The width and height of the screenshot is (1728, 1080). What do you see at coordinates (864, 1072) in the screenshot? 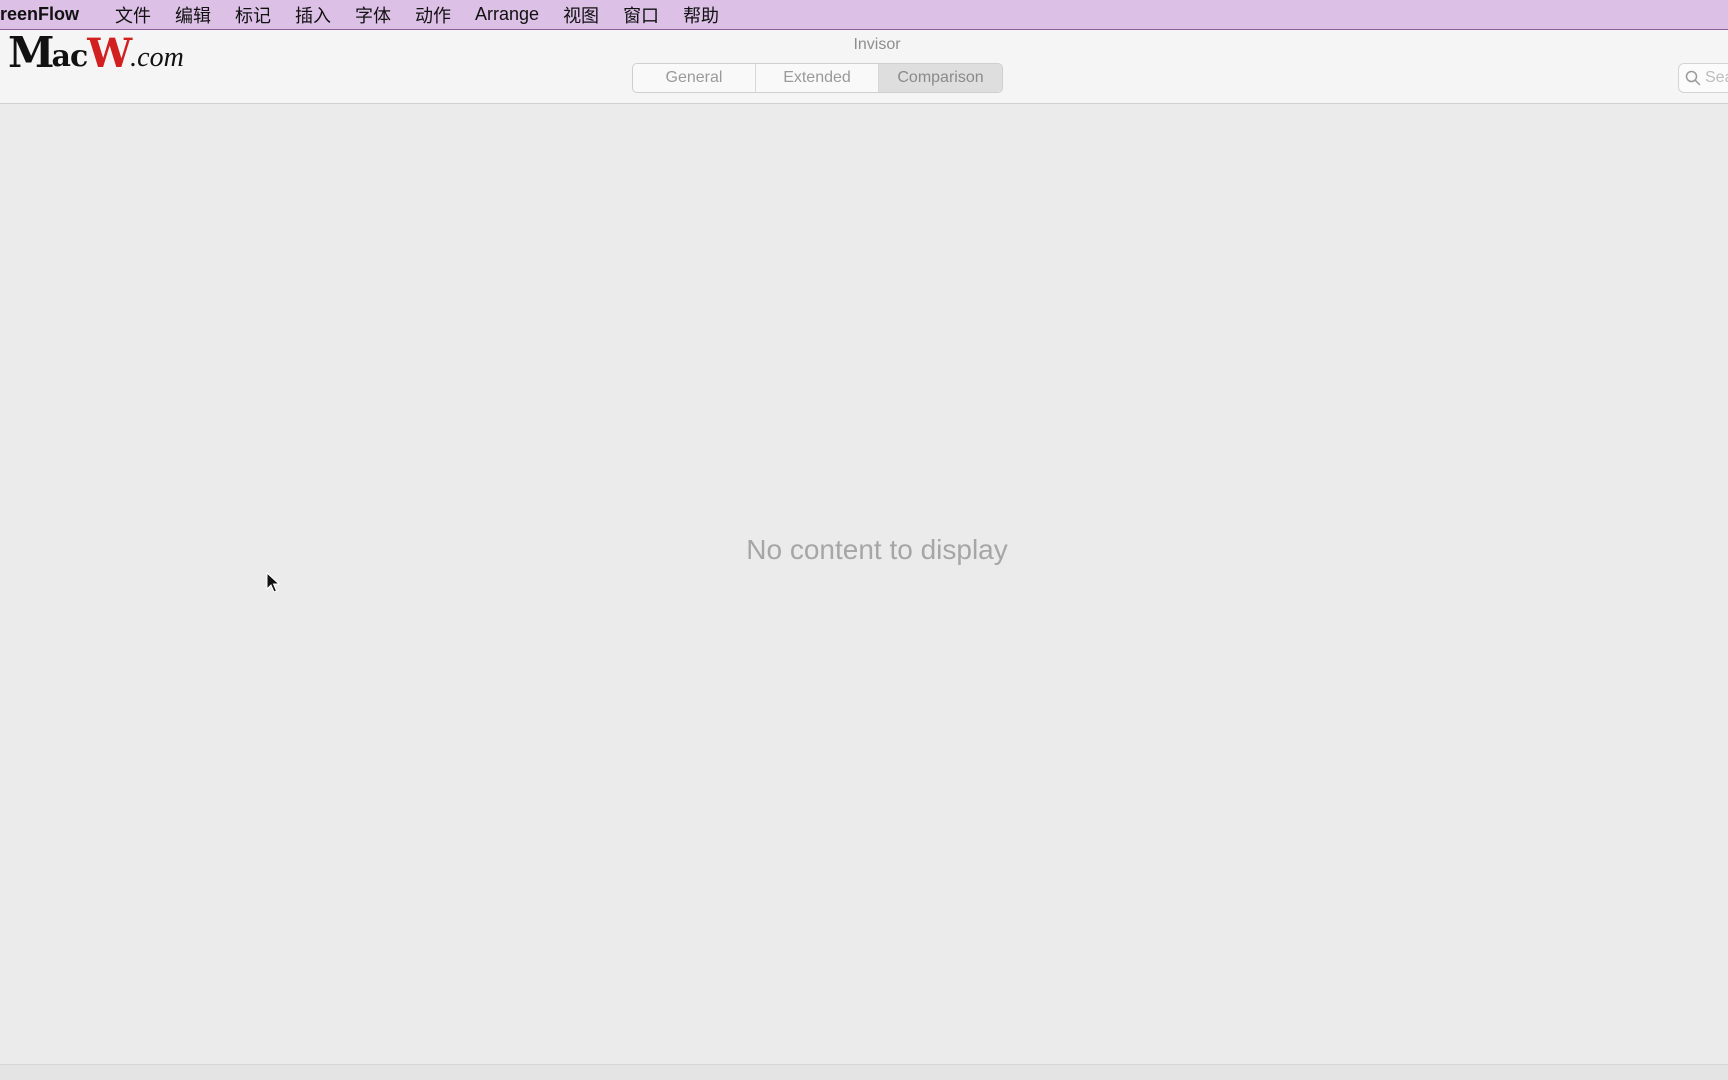
I see `bottom-bar` at bounding box center [864, 1072].